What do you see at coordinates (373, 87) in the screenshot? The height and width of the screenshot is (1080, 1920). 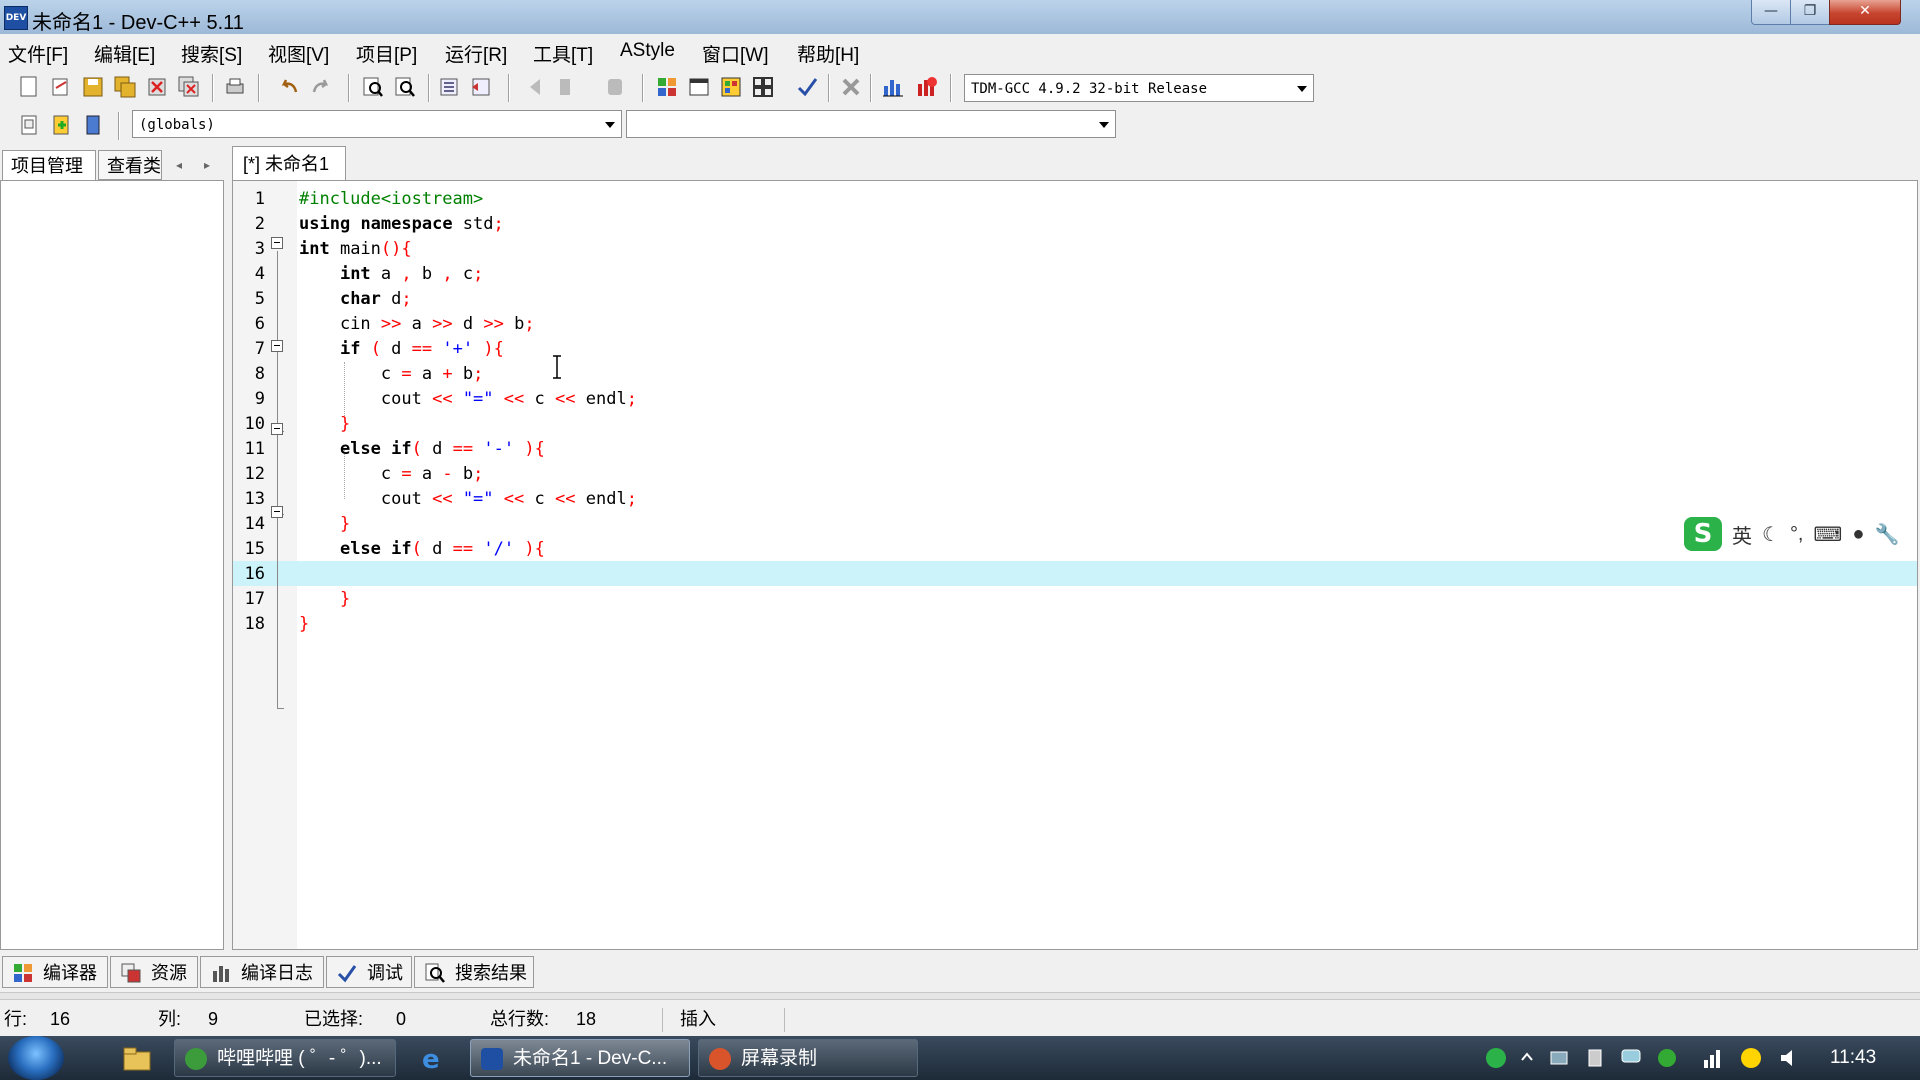 I see `find-icon` at bounding box center [373, 87].